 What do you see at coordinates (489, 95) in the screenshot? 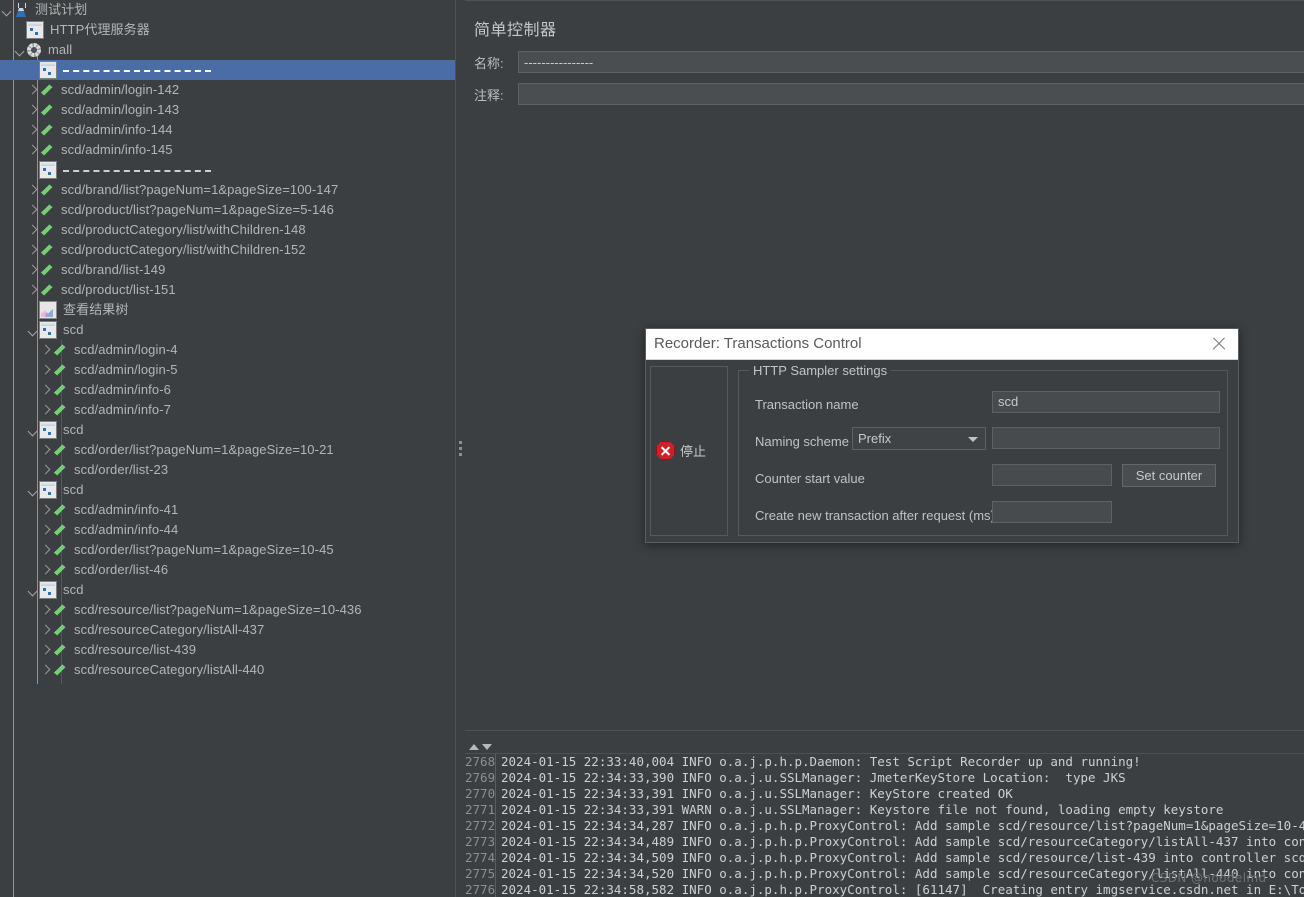
I see `comment-label: 注释:` at bounding box center [489, 95].